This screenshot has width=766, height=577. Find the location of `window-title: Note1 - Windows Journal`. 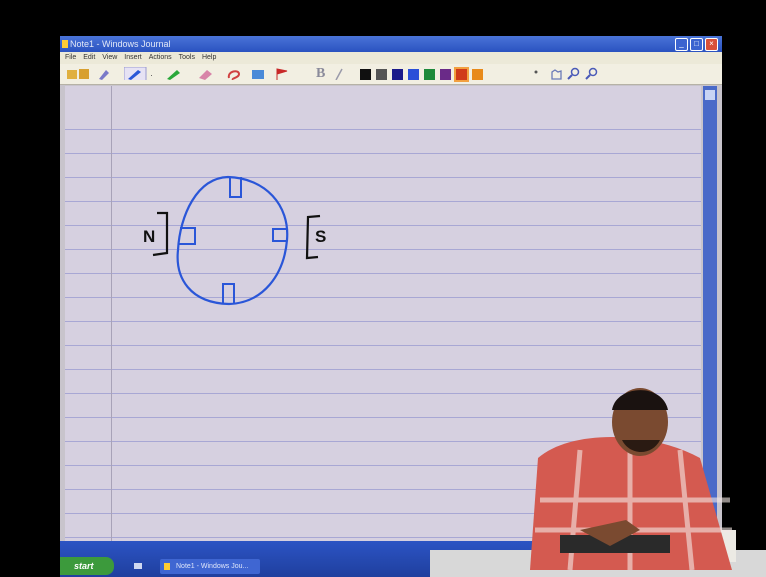

window-title: Note1 - Windows Journal is located at coordinates (120, 44).